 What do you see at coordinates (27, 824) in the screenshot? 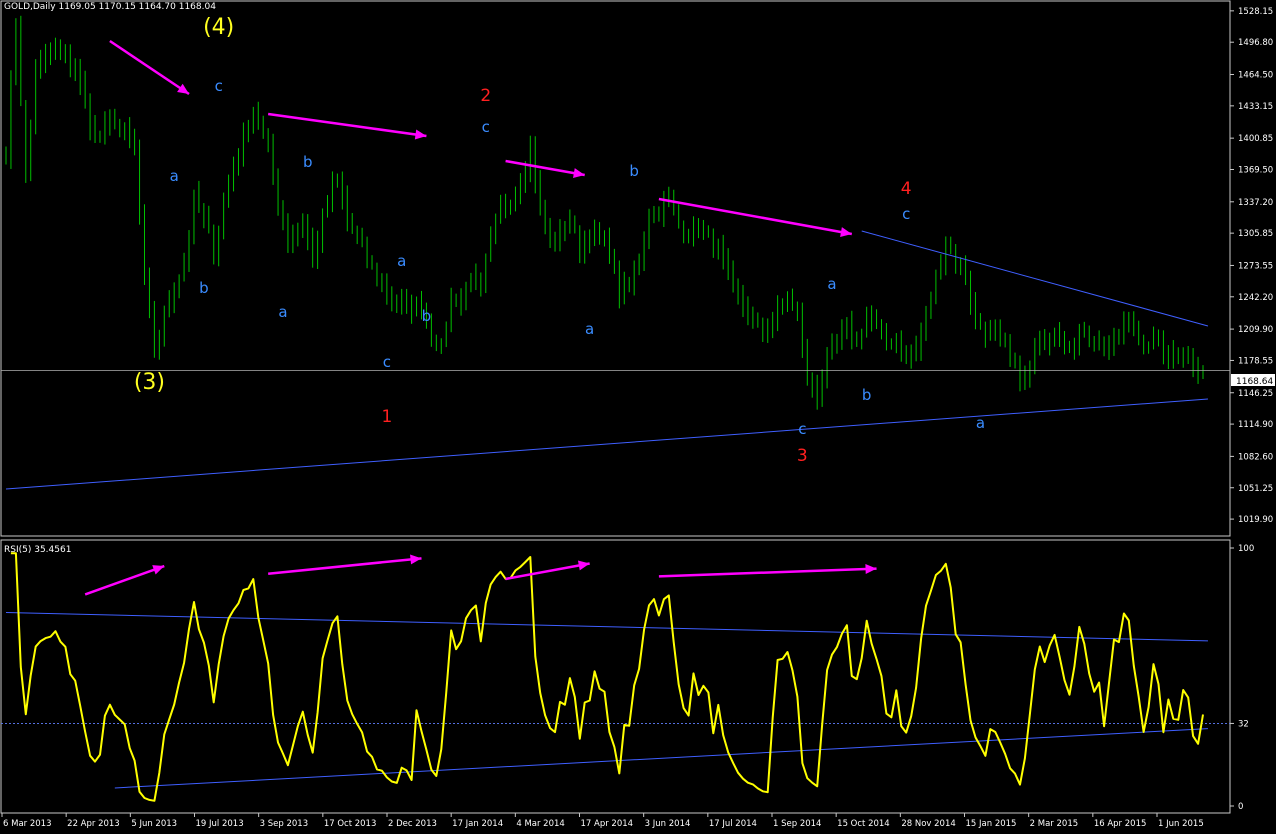
I see `x-tick-label: 6 Mar 2013` at bounding box center [27, 824].